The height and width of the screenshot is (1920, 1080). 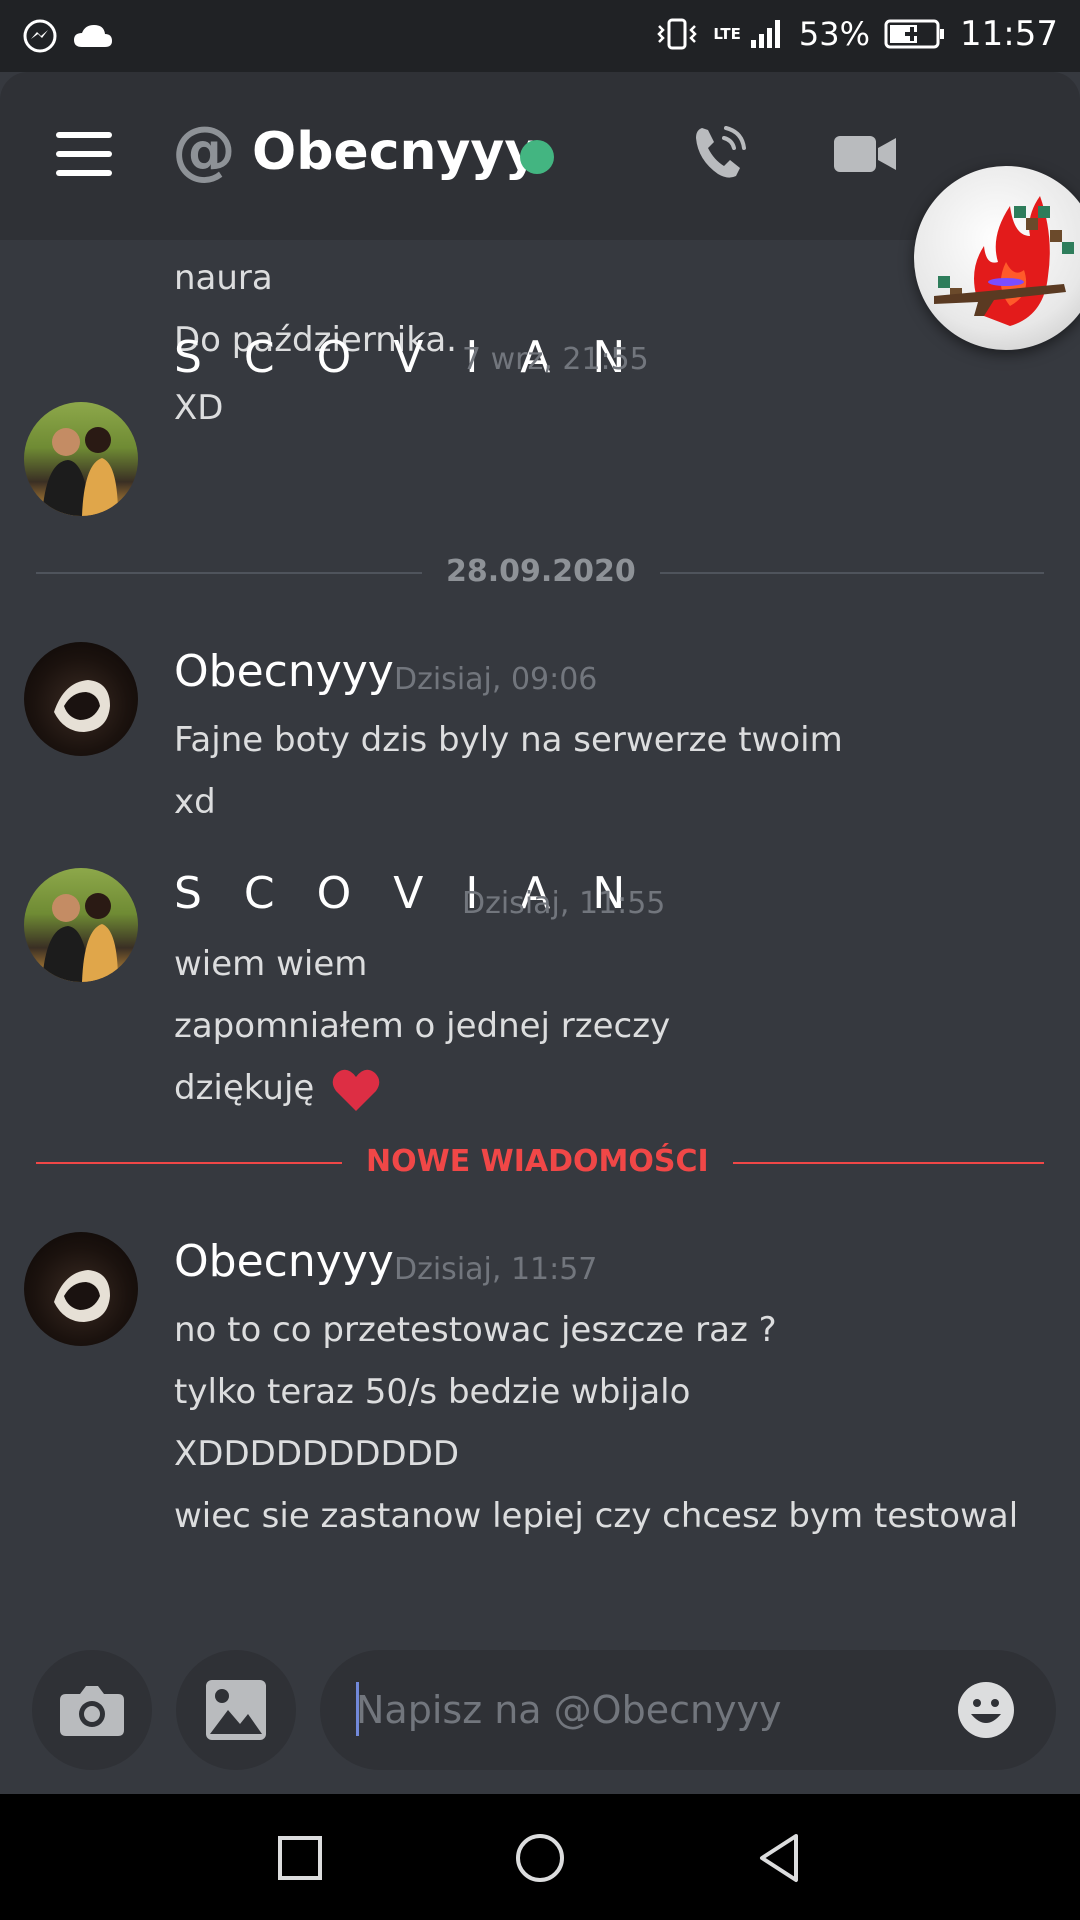 I want to click on battery-charging-icon, so click(x=914, y=34).